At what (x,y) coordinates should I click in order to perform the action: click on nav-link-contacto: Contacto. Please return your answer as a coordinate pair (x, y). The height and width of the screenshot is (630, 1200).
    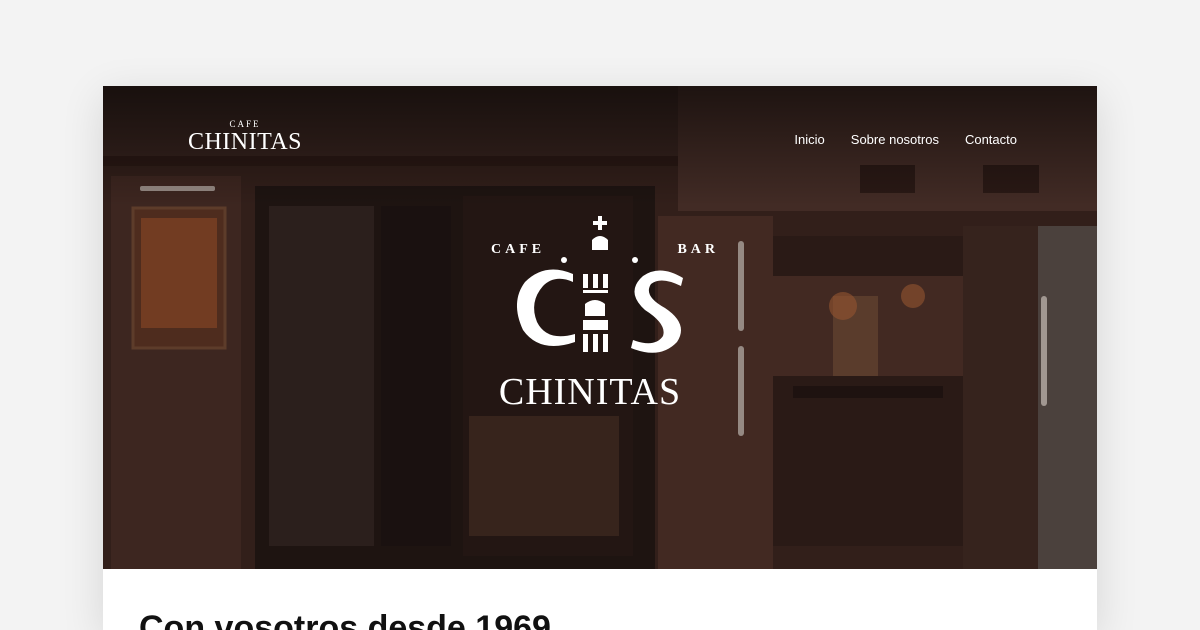
    Looking at the image, I should click on (991, 139).